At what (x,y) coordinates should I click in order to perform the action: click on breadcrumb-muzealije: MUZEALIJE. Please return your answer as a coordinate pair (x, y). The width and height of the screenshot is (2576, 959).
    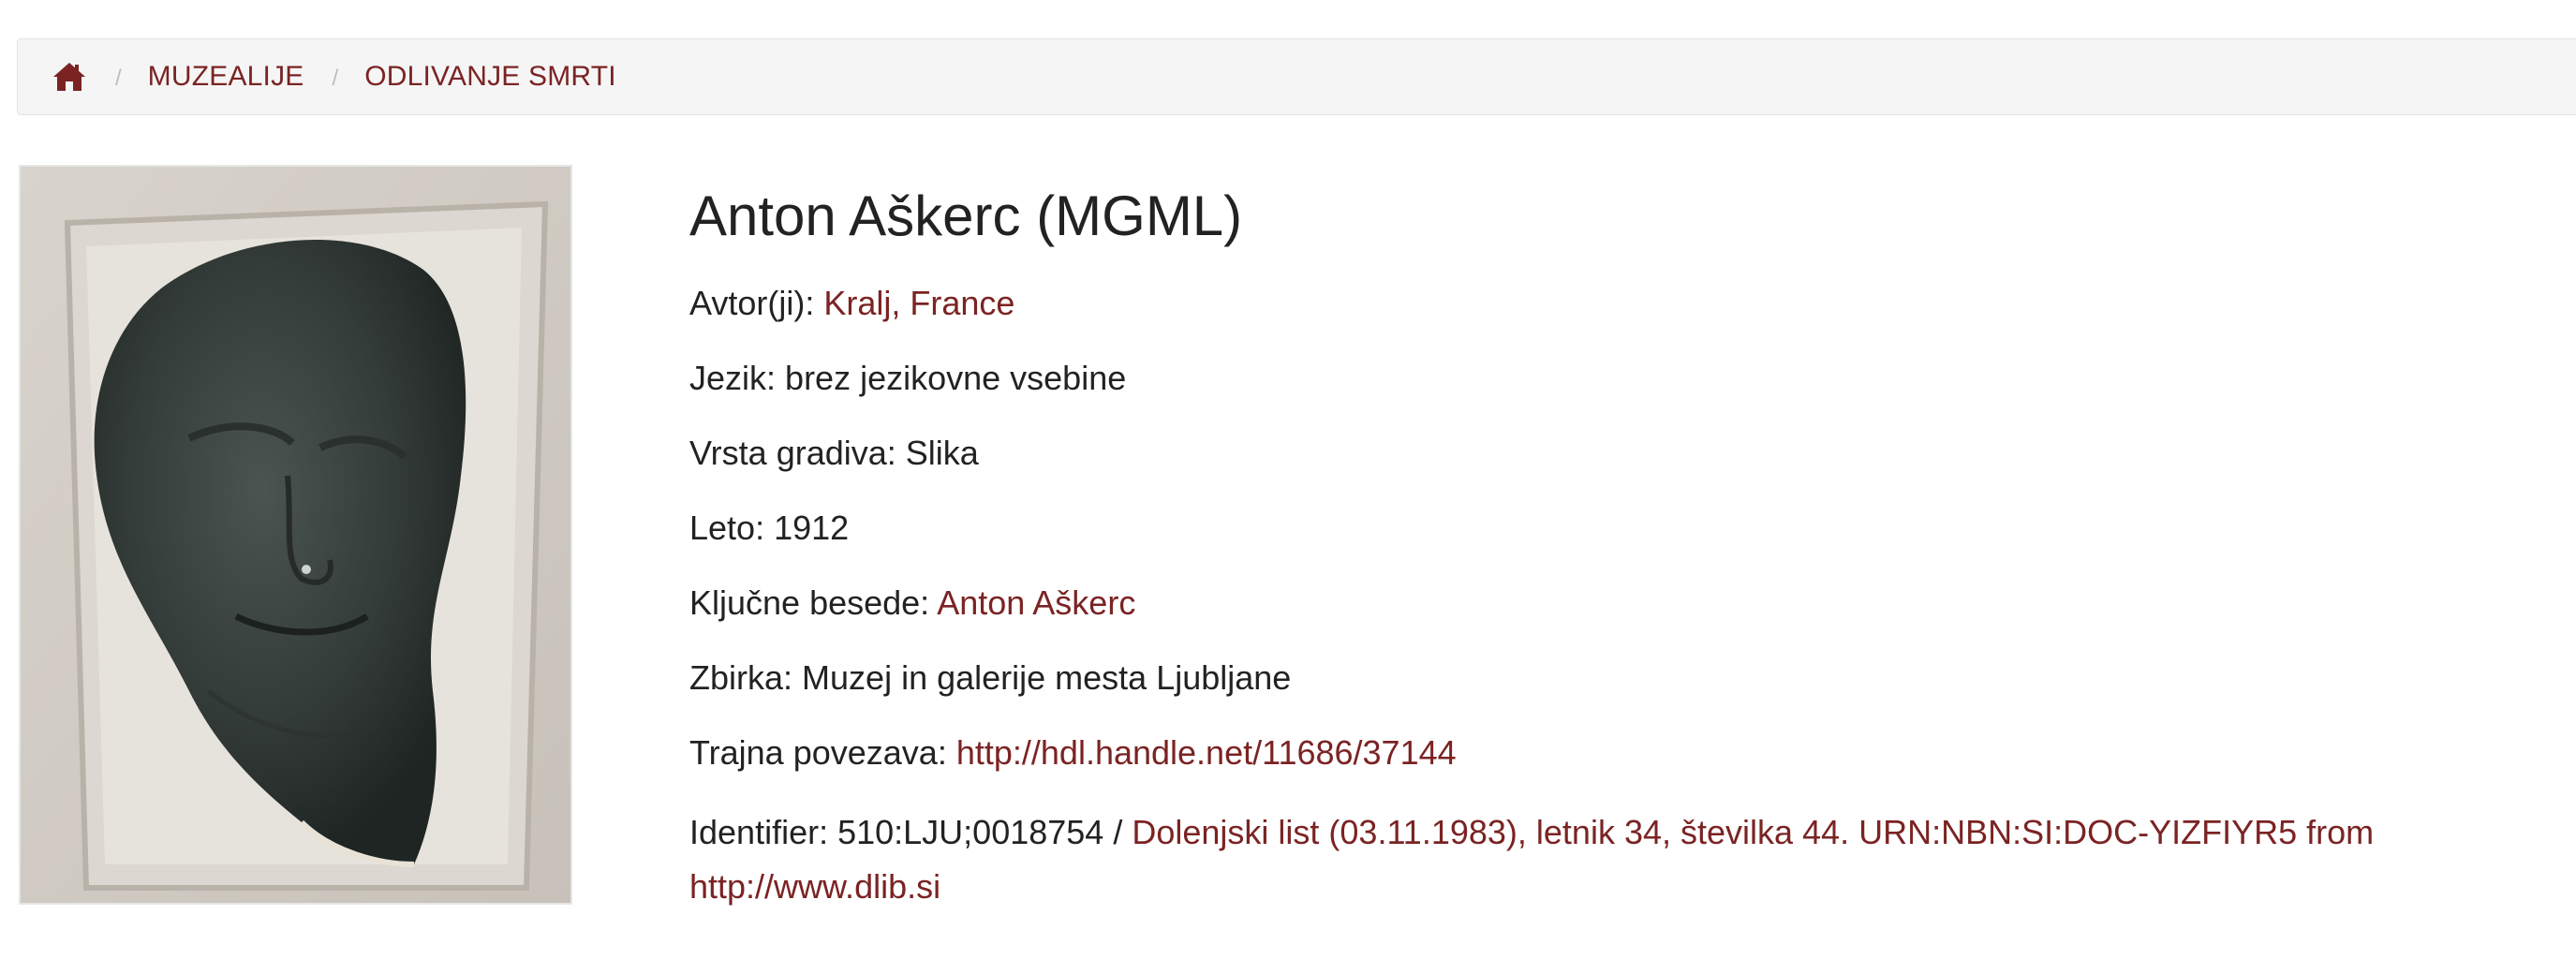
    Looking at the image, I should click on (226, 77).